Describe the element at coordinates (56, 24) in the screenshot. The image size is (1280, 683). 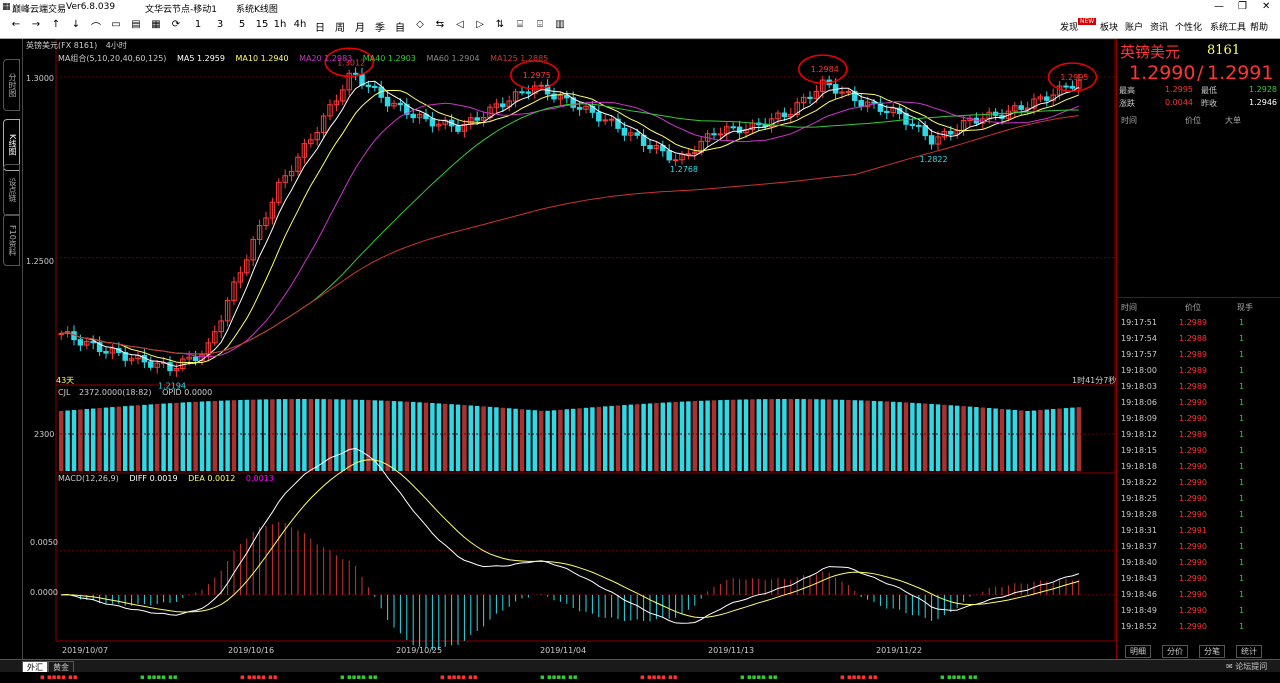
I see `toolbar-button-2: ↑` at that location.